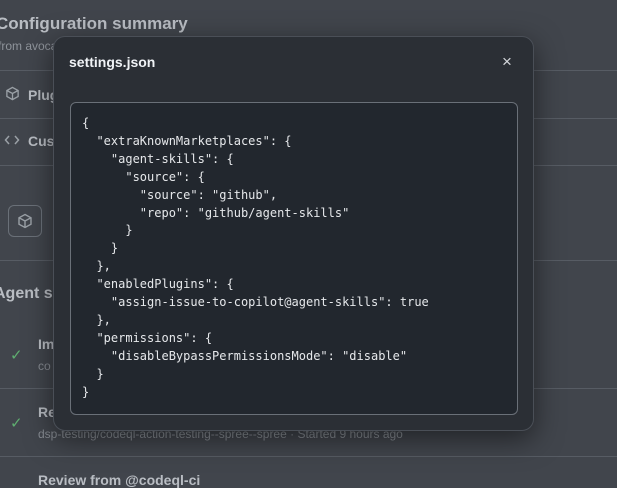 The width and height of the screenshot is (617, 488). Describe the element at coordinates (41, 141) in the screenshot. I see `row-label: Cus` at that location.